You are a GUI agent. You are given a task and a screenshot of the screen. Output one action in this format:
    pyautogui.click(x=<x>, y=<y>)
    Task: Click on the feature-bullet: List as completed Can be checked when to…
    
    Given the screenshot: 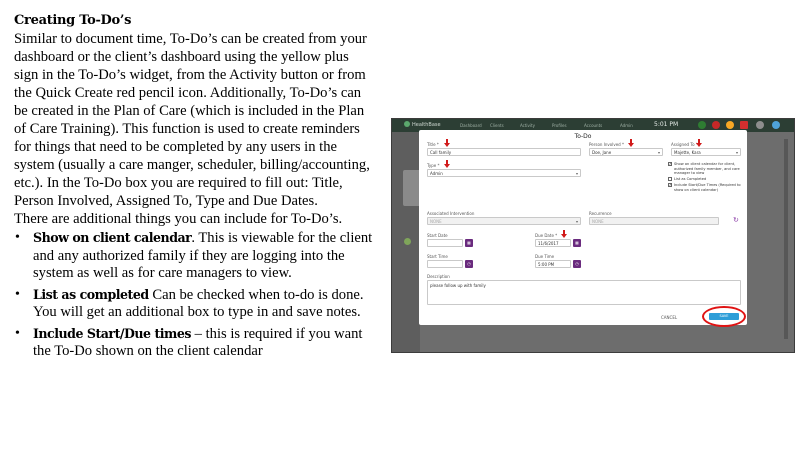 What is the action you would take?
    pyautogui.click(x=195, y=304)
    